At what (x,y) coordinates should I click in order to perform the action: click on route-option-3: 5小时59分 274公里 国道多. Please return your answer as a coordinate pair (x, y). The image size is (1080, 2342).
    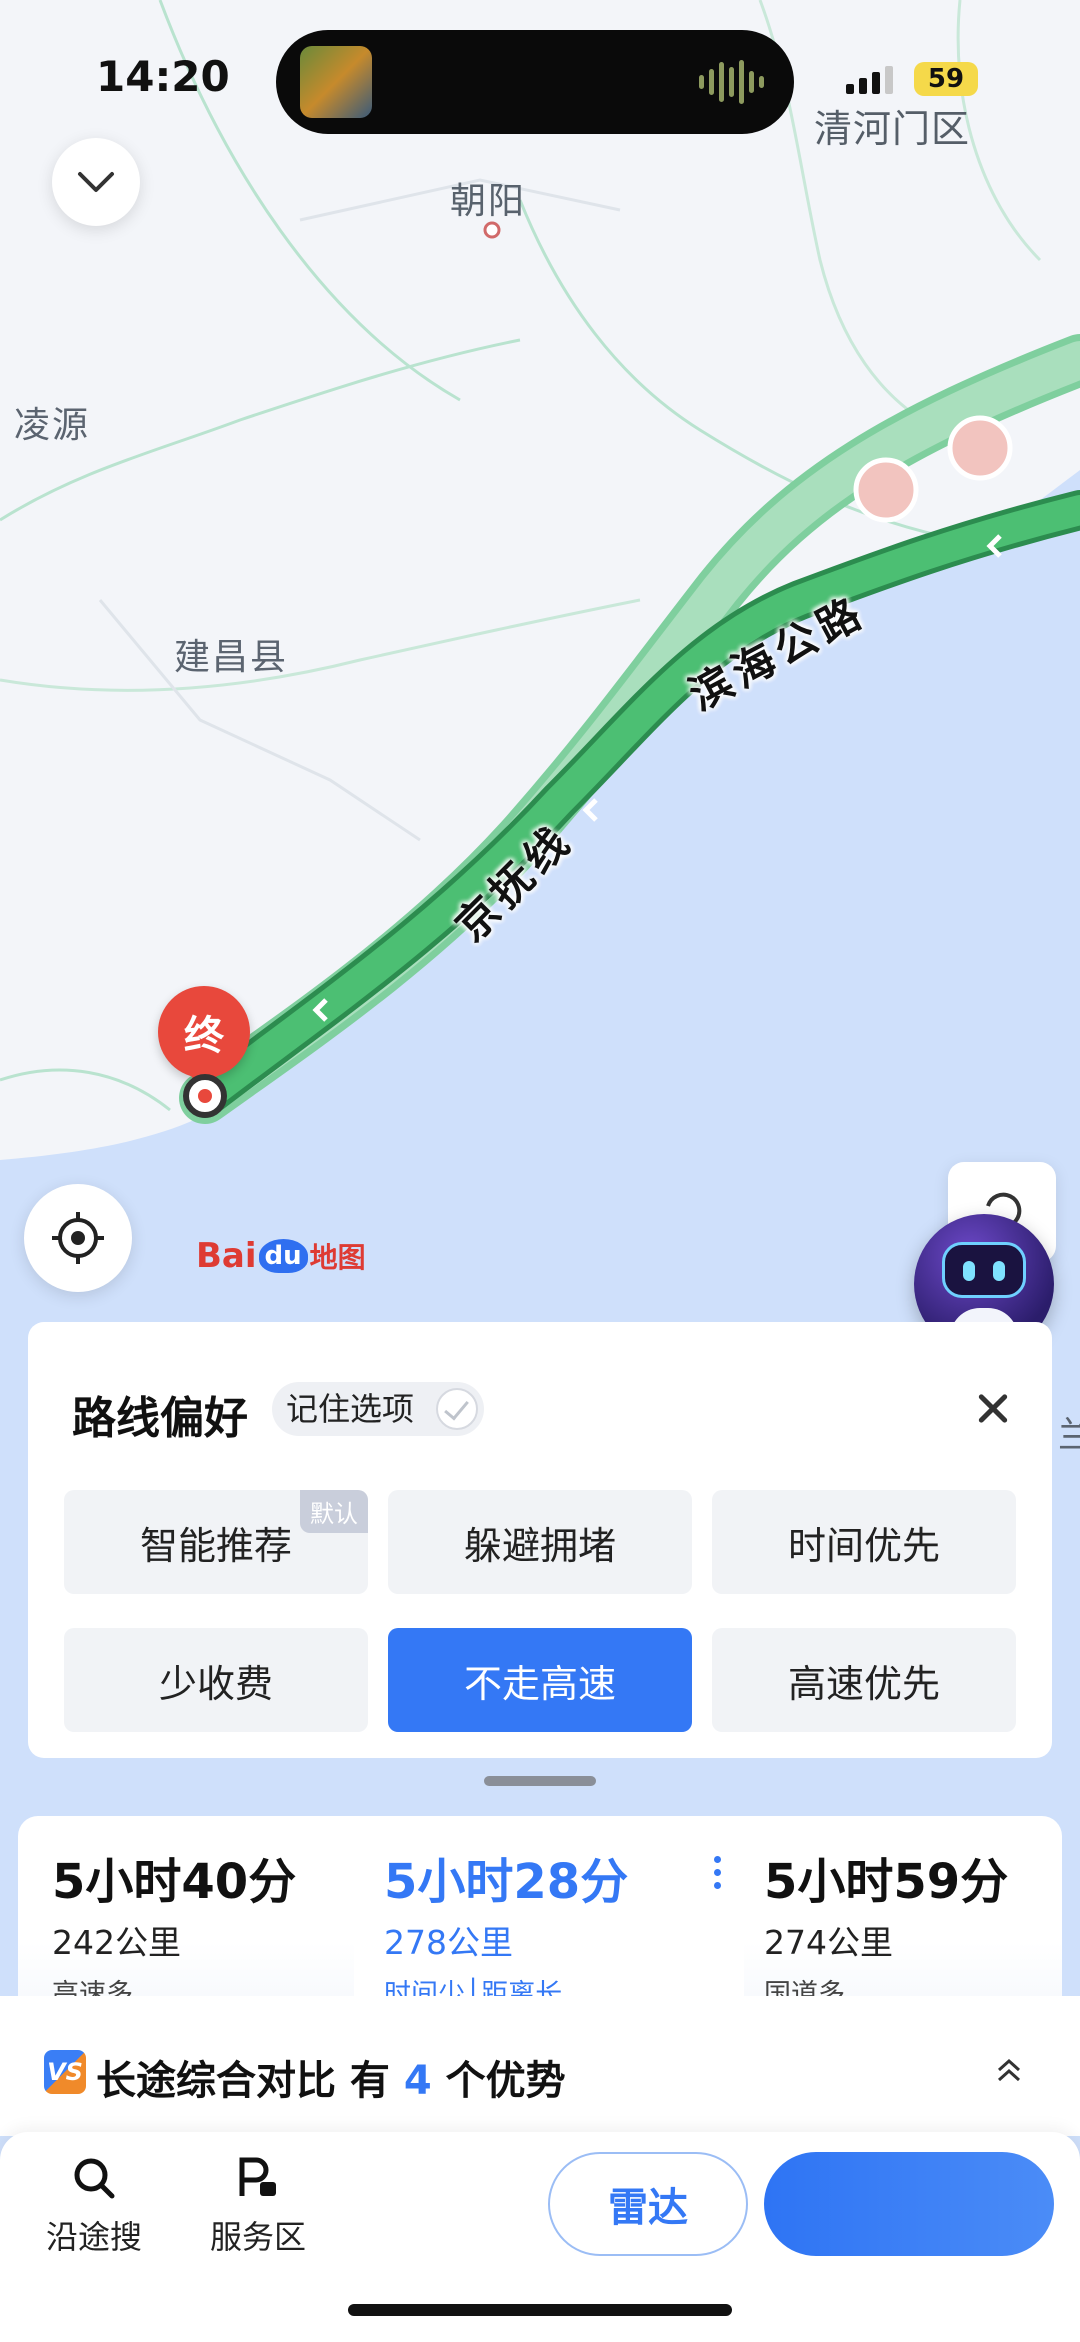
    Looking at the image, I should click on (909, 1913).